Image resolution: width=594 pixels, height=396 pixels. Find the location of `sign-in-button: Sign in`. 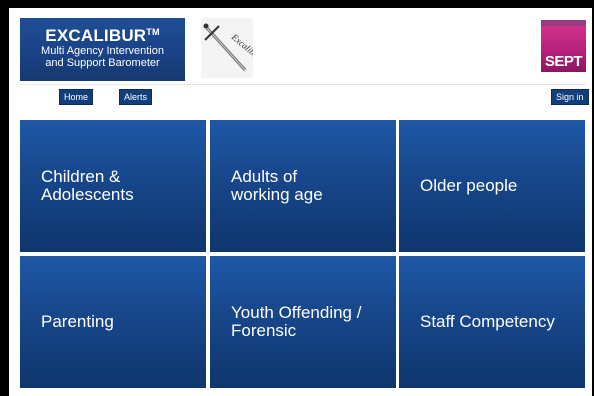

sign-in-button: Sign in is located at coordinates (570, 97).